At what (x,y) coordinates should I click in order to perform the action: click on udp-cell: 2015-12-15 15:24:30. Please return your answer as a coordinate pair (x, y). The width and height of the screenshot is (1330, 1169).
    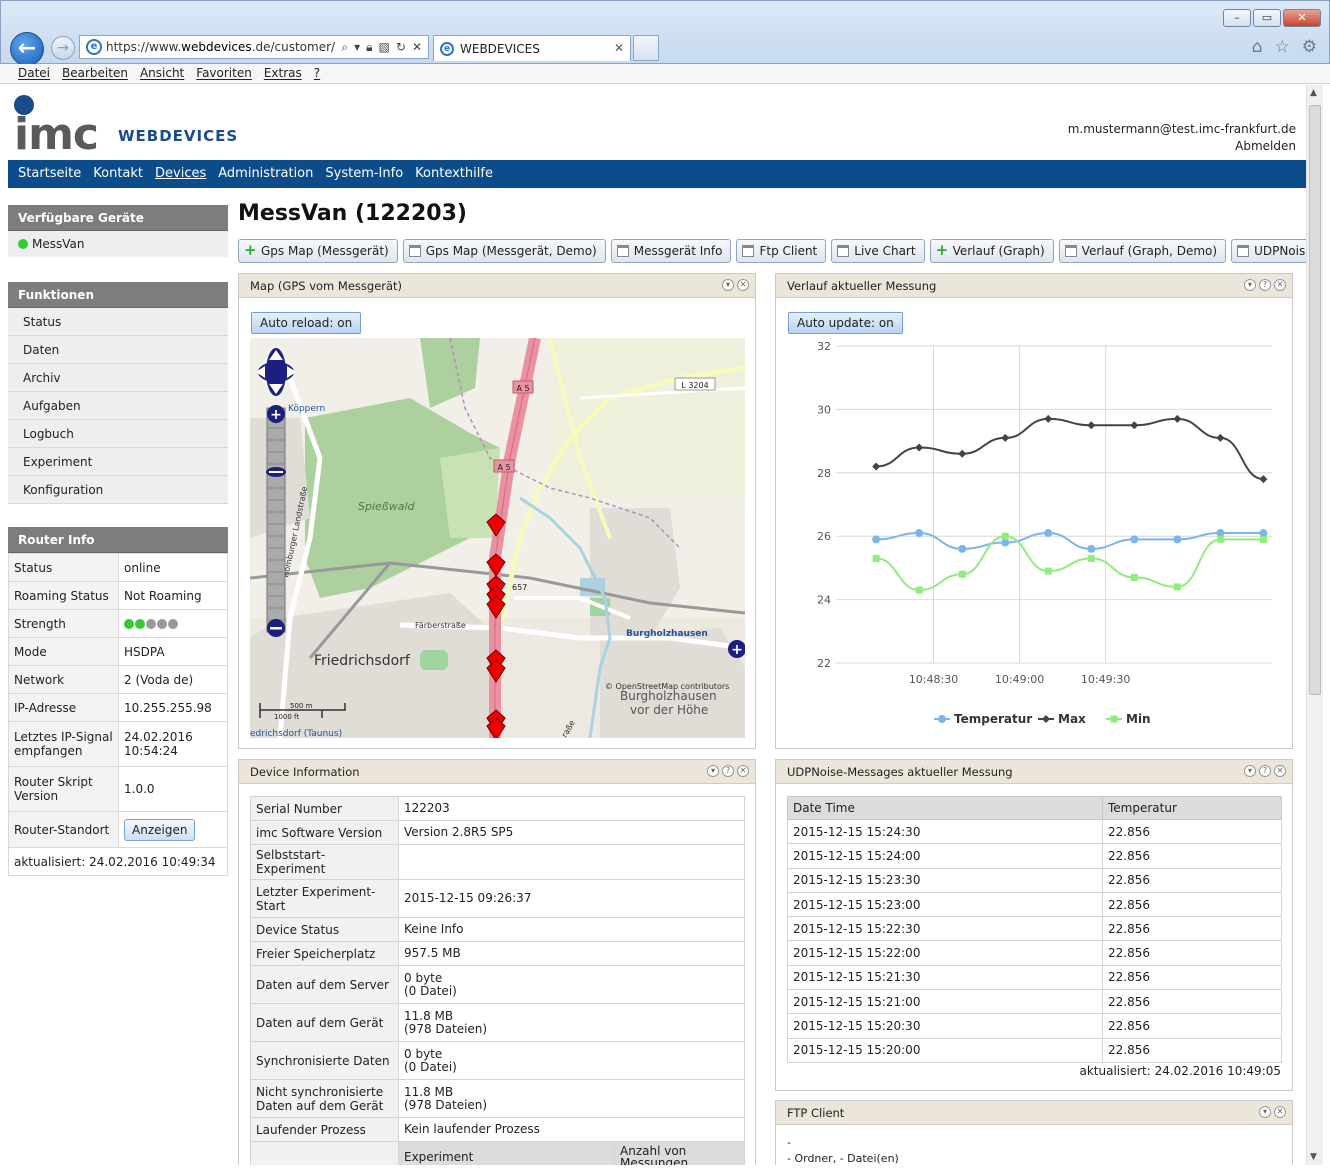
    Looking at the image, I should click on (945, 831).